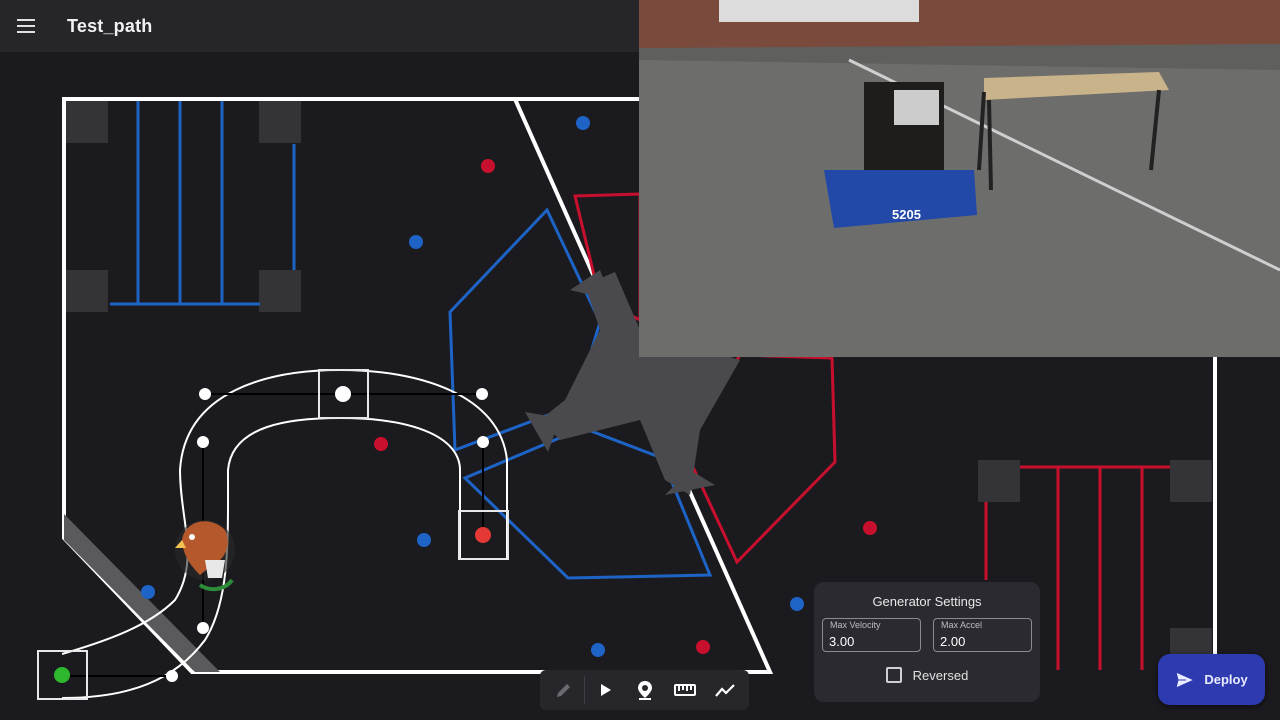 The width and height of the screenshot is (1280, 720). I want to click on max-velocity-label: Max Velocity, so click(855, 625).